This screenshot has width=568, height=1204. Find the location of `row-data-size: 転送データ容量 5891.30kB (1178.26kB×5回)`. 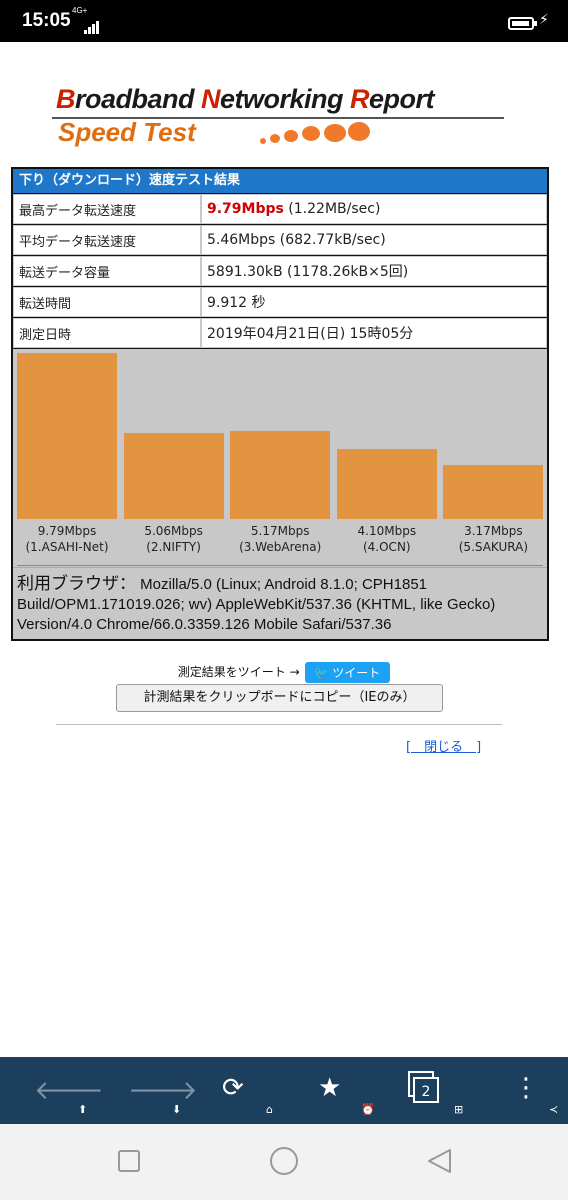

row-data-size: 転送データ容量 5891.30kB (1178.26kB×5回) is located at coordinates (280, 271).